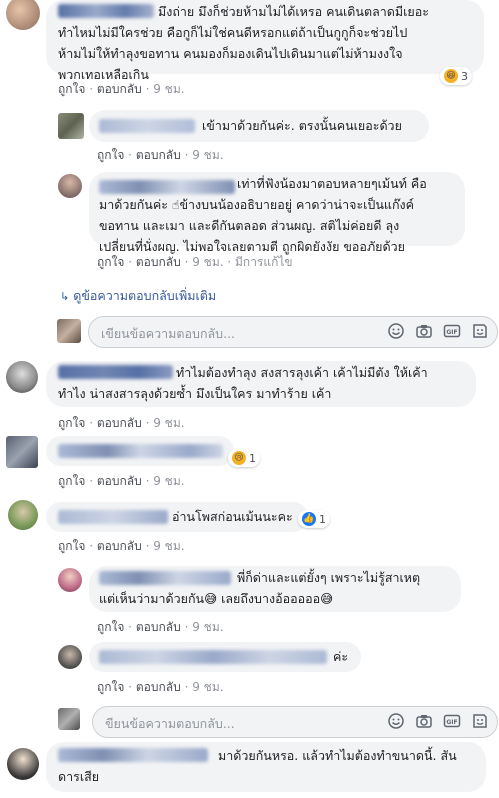 The height and width of the screenshot is (798, 499). Describe the element at coordinates (451, 76) in the screenshot. I see `haha-icon: 😆` at that location.